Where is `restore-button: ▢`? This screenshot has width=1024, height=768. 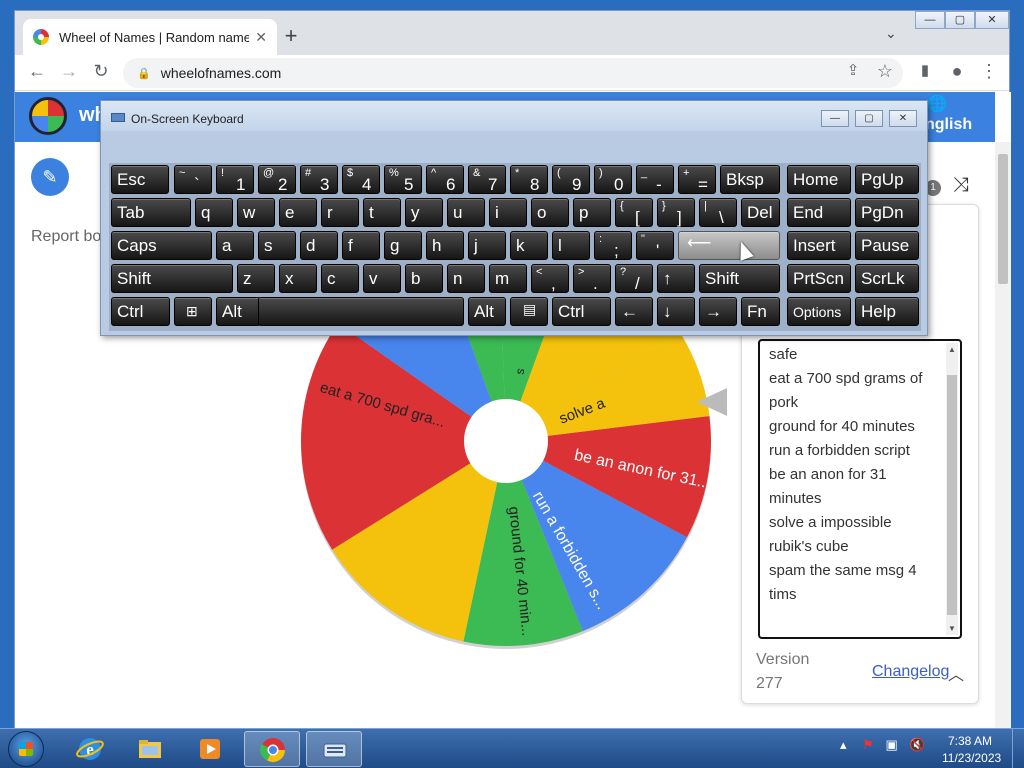 restore-button: ▢ is located at coordinates (960, 20).